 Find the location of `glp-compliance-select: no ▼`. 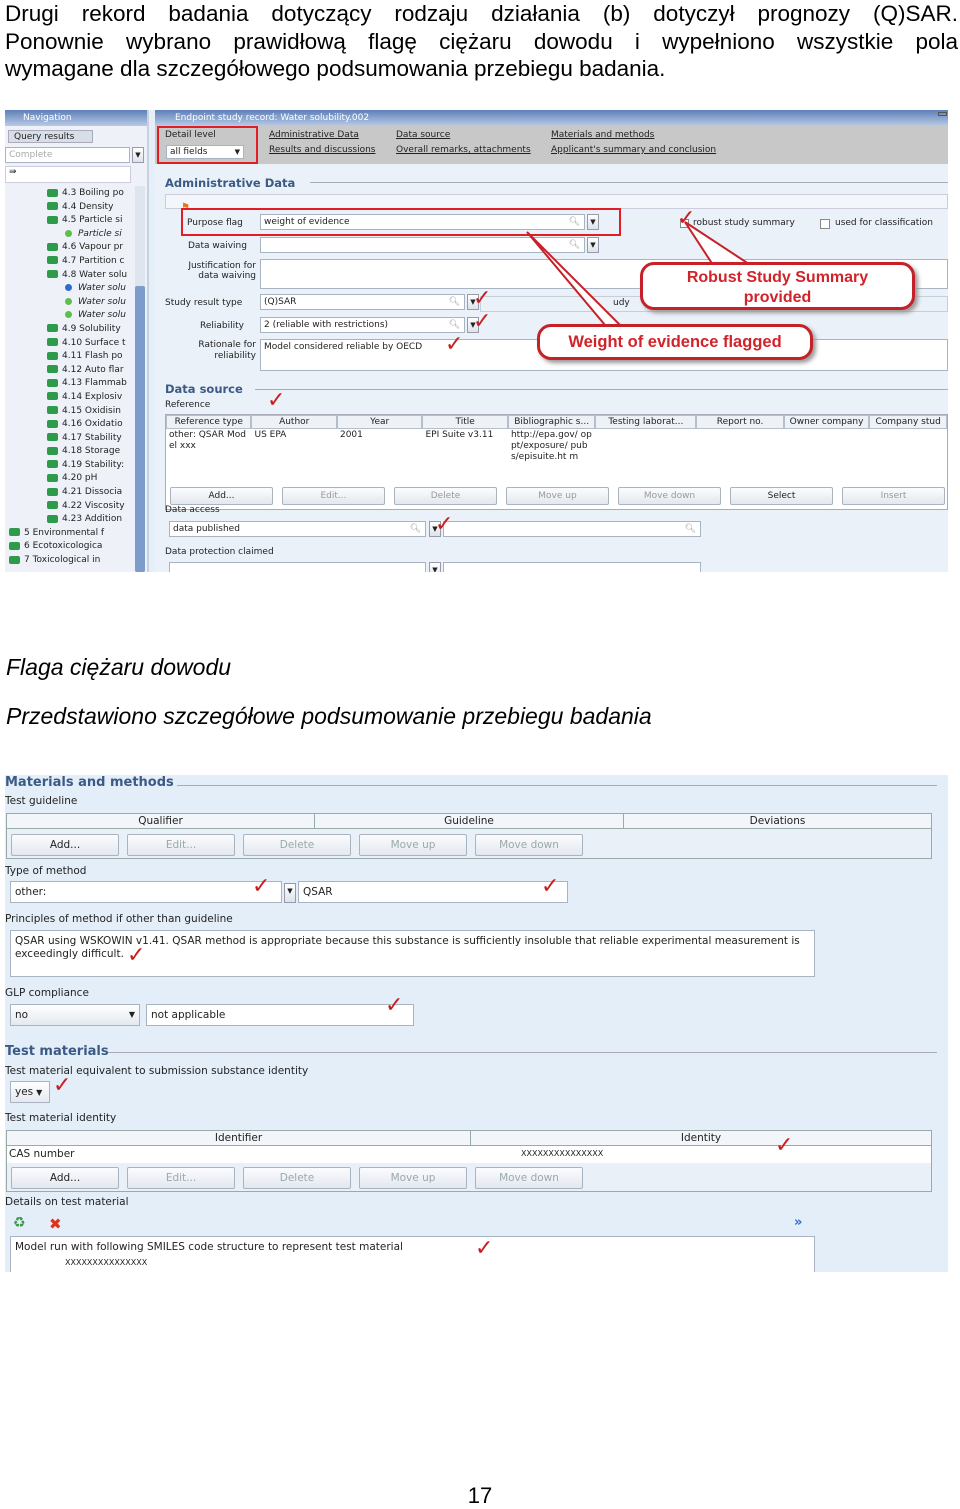

glp-compliance-select: no ▼ is located at coordinates (75, 1015).